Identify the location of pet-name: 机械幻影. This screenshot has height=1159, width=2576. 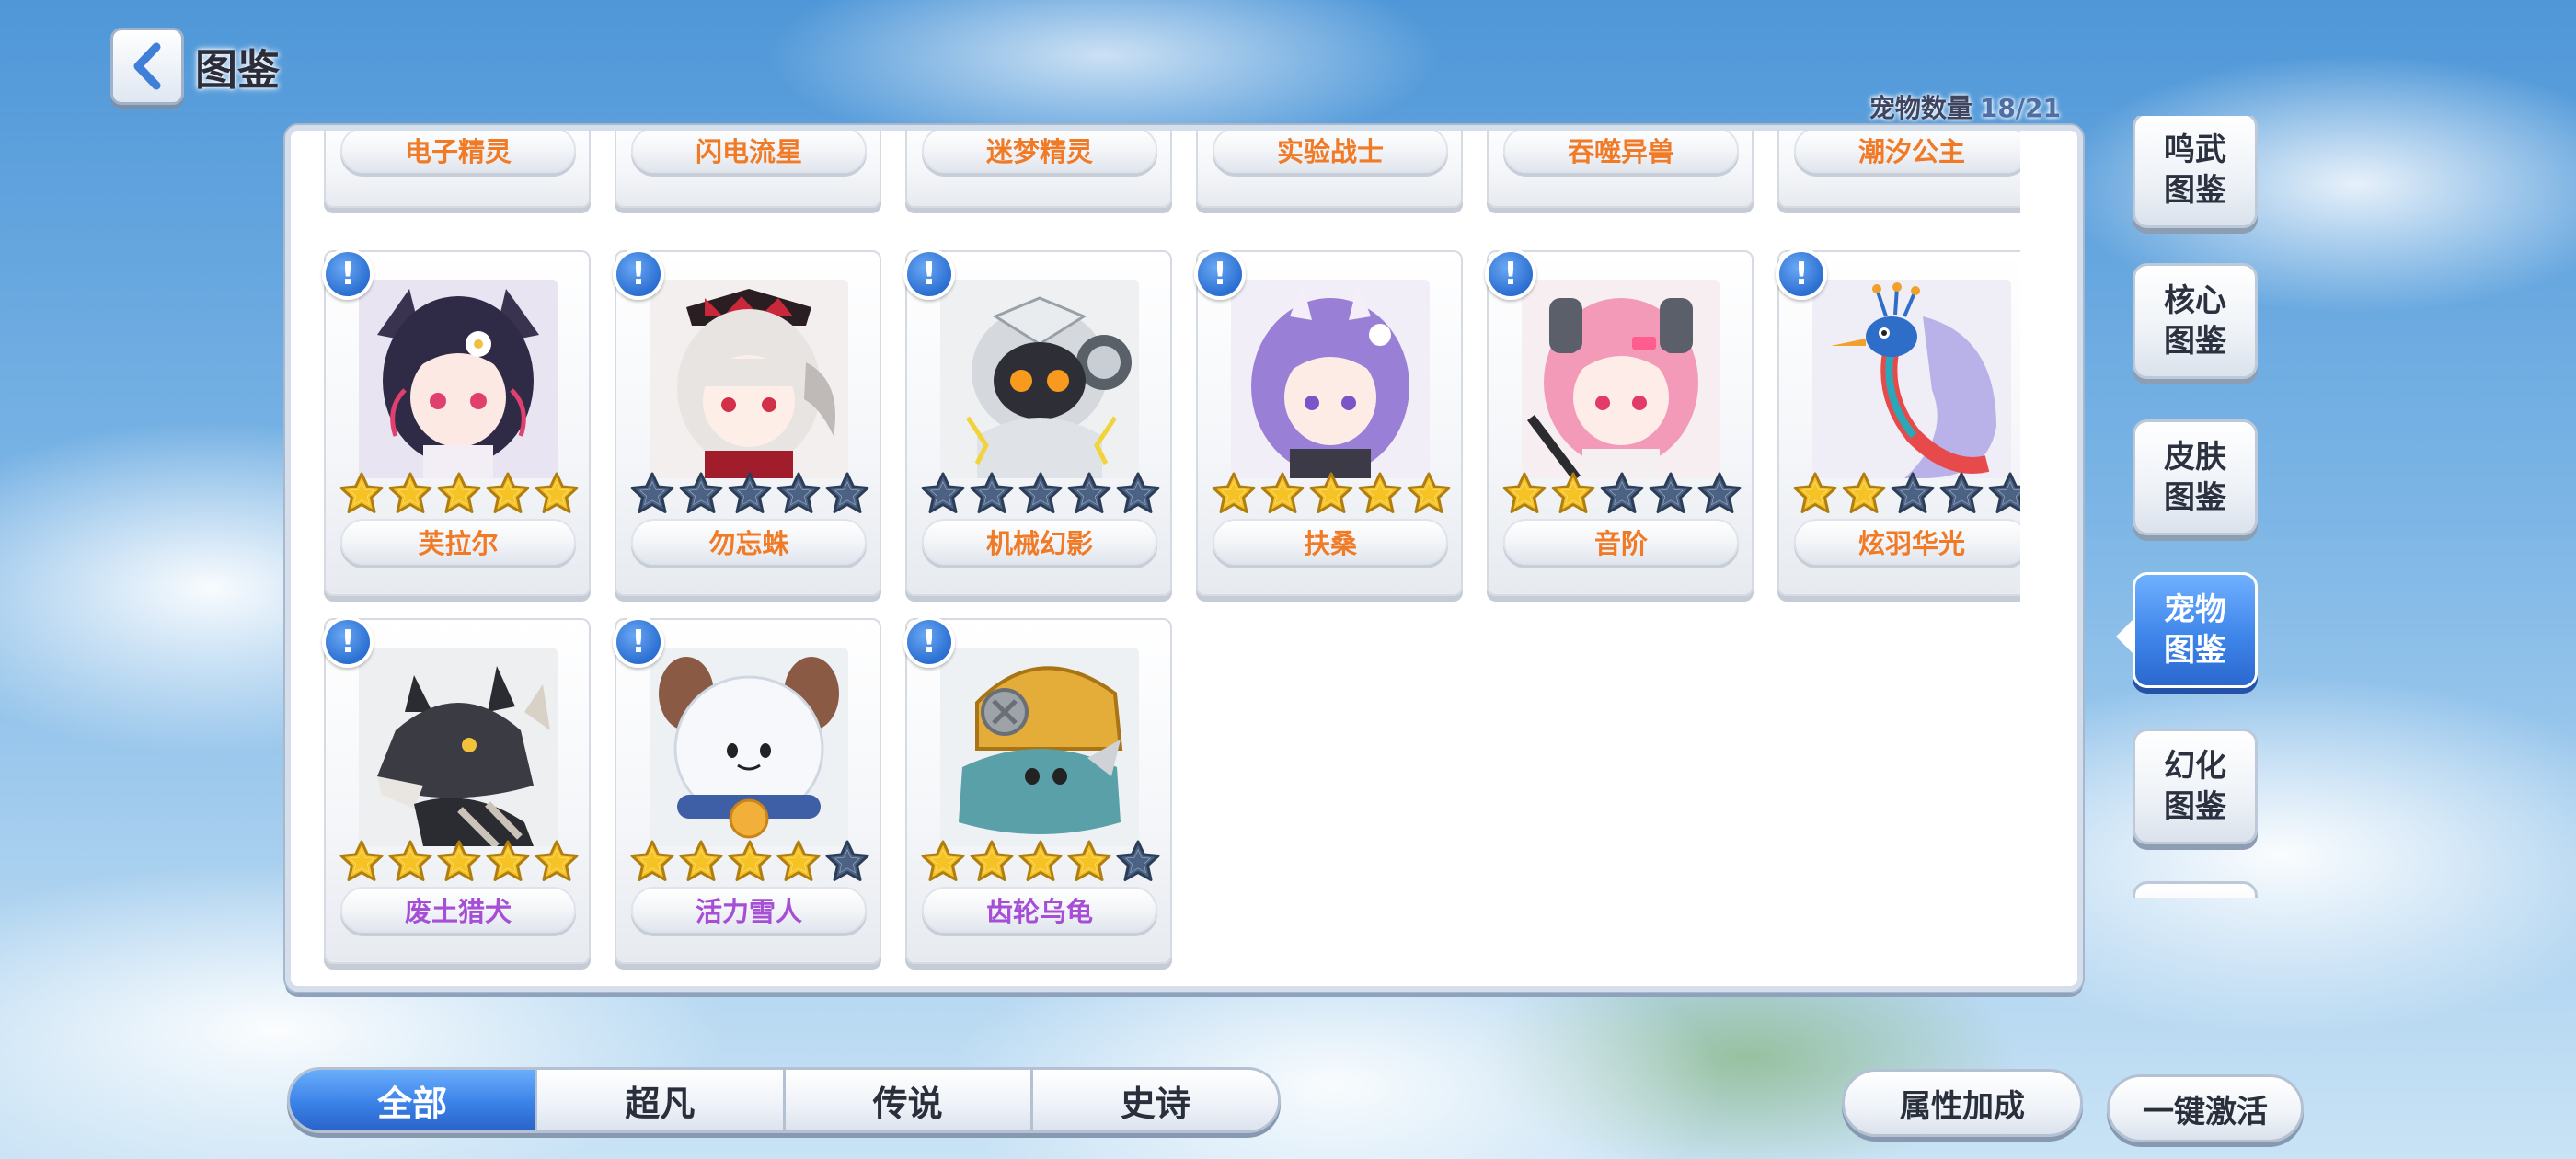
(1039, 542).